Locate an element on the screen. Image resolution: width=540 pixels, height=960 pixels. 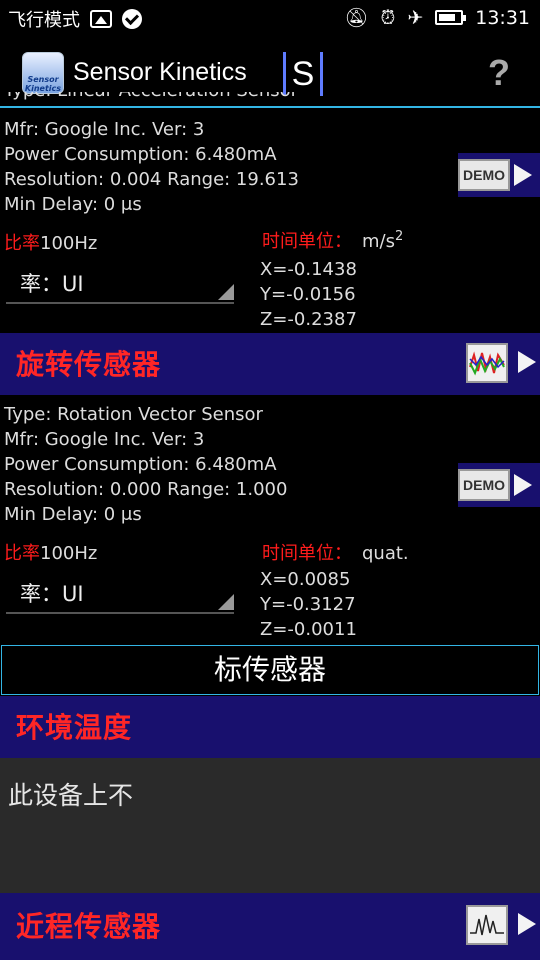
y-value: Y=-0.0156 is located at coordinates (308, 294).